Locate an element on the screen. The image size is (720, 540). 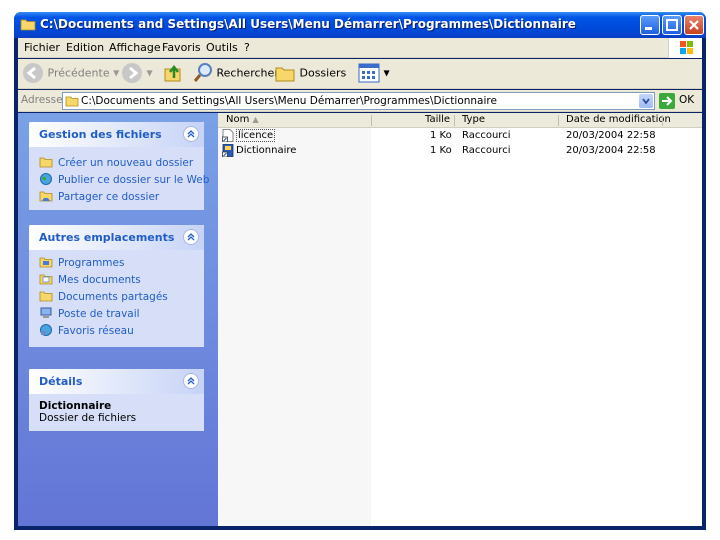
folder-up-icon is located at coordinates (172, 73).